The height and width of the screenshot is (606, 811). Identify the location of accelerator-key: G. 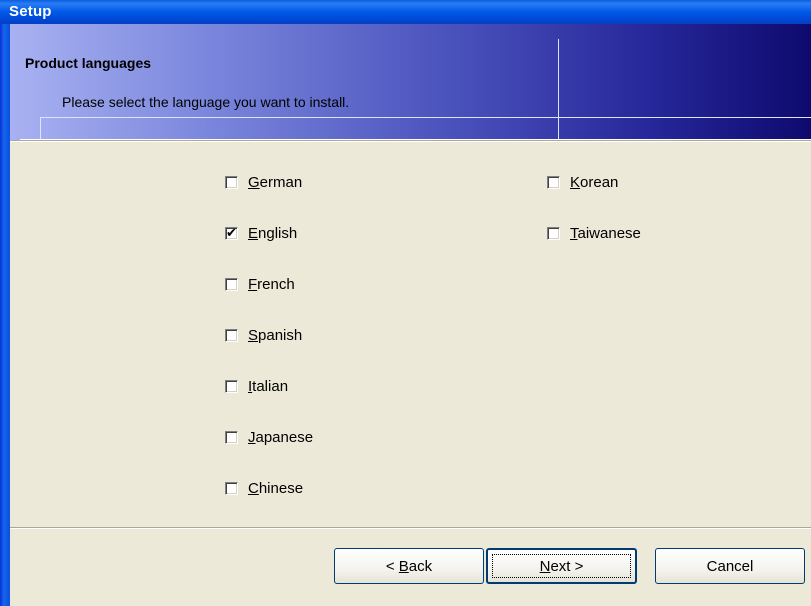
(254, 182).